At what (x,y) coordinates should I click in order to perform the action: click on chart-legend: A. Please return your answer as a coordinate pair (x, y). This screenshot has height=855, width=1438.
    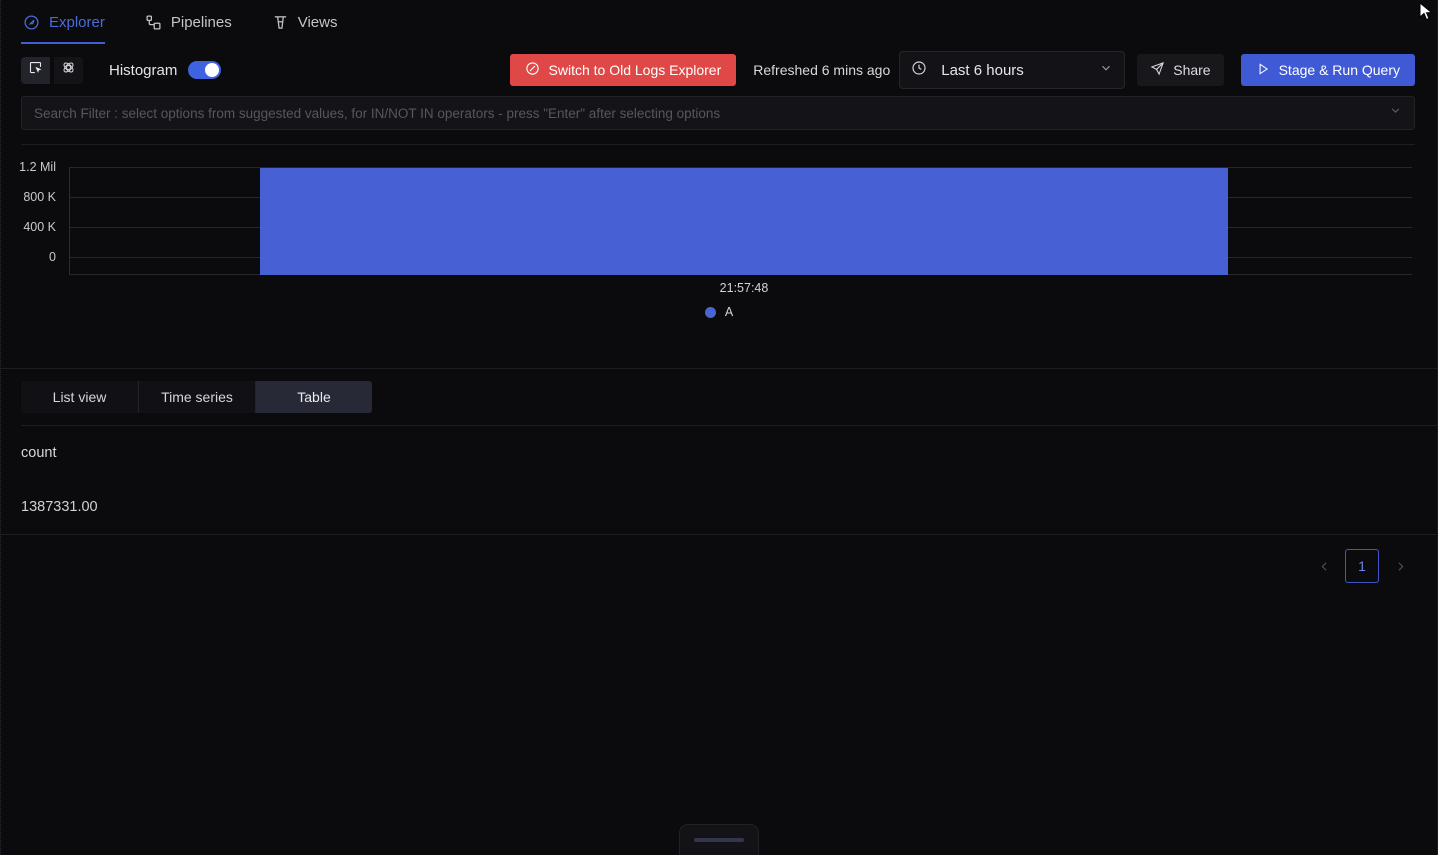
    Looking at the image, I should click on (719, 312).